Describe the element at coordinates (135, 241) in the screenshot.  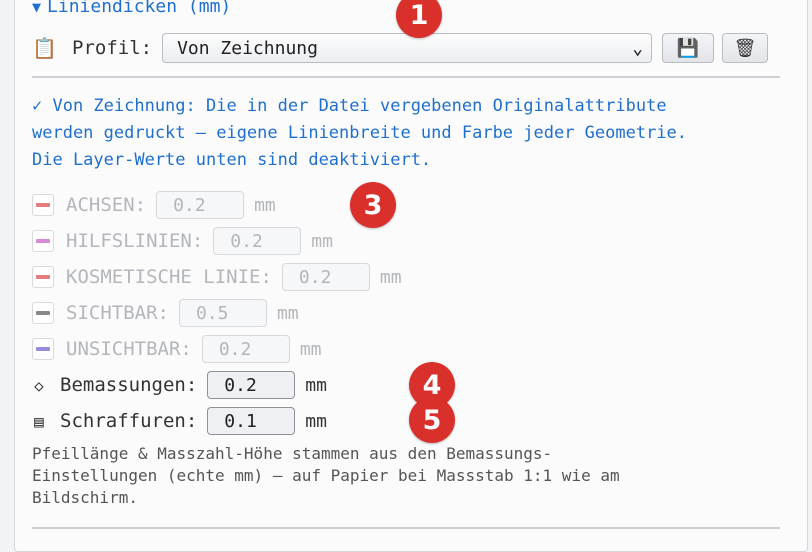
I see `layer-label: HILFSLINIEN:` at that location.